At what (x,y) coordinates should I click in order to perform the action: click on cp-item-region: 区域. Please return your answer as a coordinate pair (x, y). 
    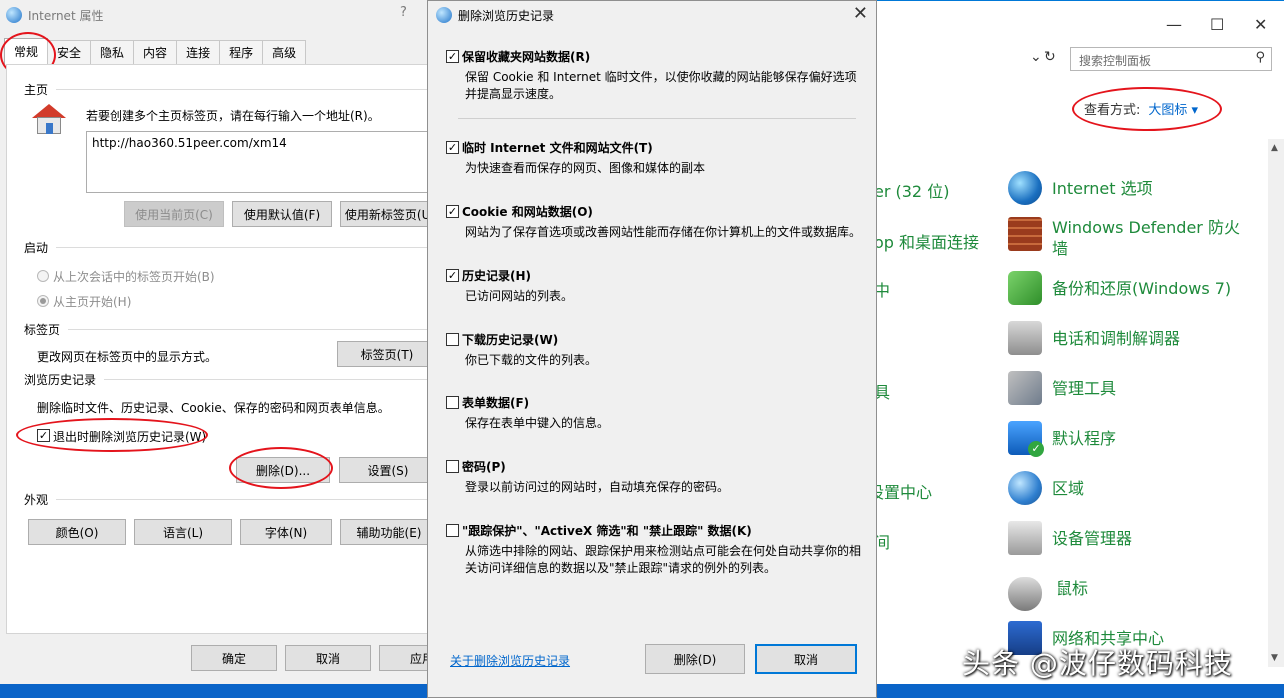
    Looking at the image, I should click on (1138, 491).